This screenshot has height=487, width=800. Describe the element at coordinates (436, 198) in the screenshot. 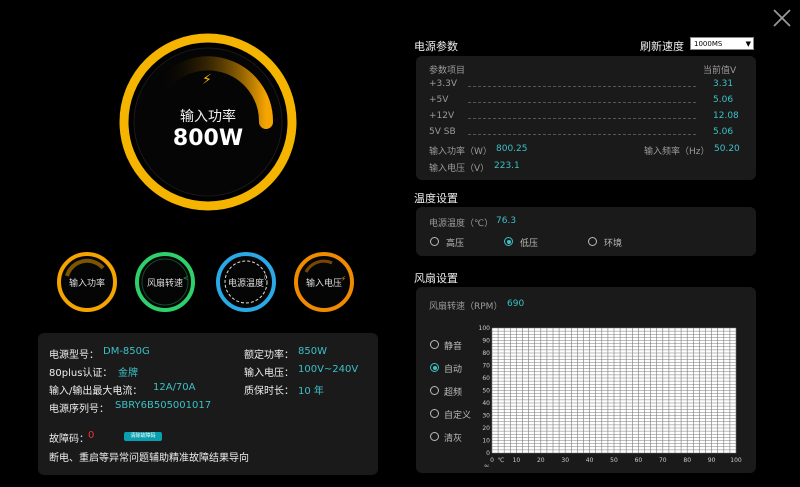

I see `temp-title: 温度设置` at that location.